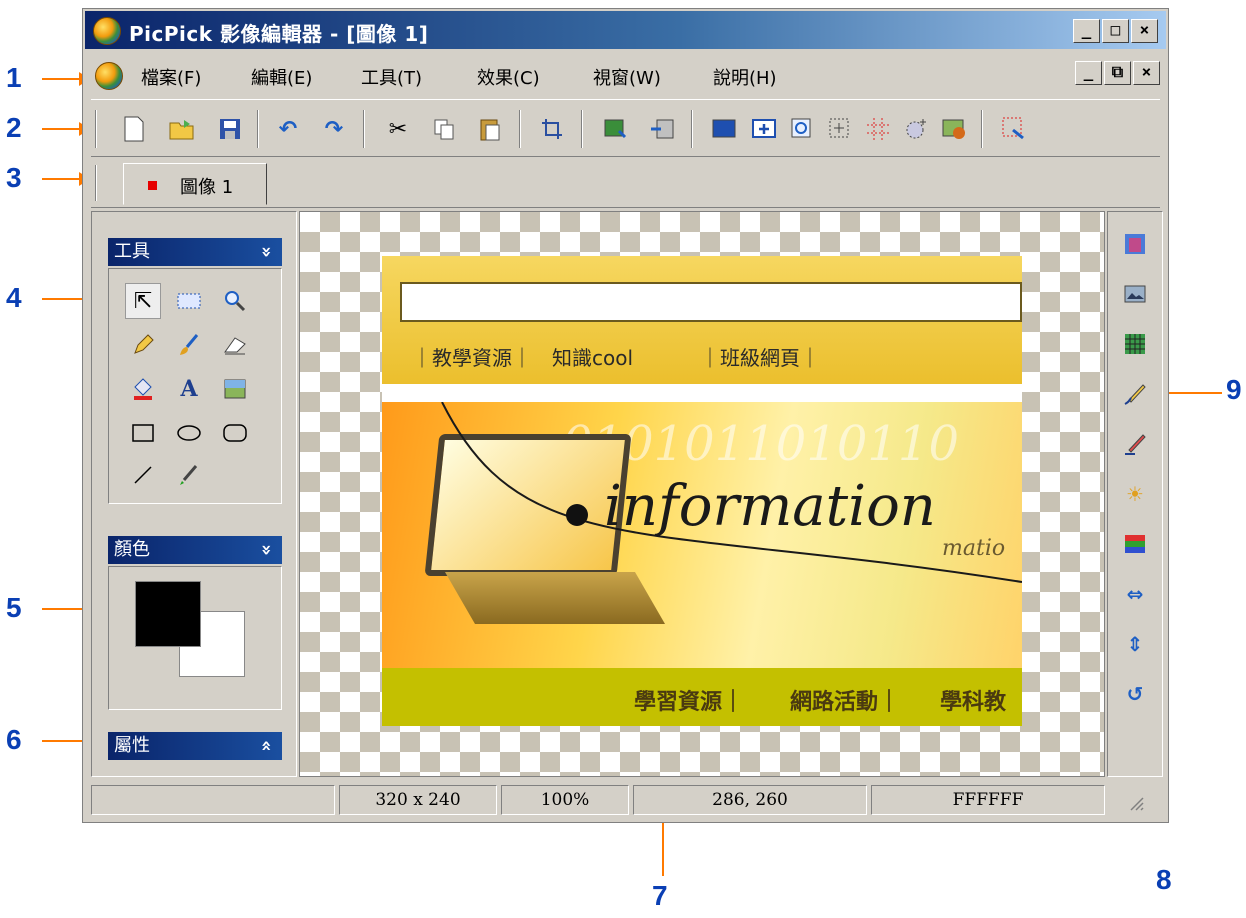 The height and width of the screenshot is (918, 1246). Describe the element at coordinates (1146, 73) in the screenshot. I see `mdi-close-button: ×` at that location.